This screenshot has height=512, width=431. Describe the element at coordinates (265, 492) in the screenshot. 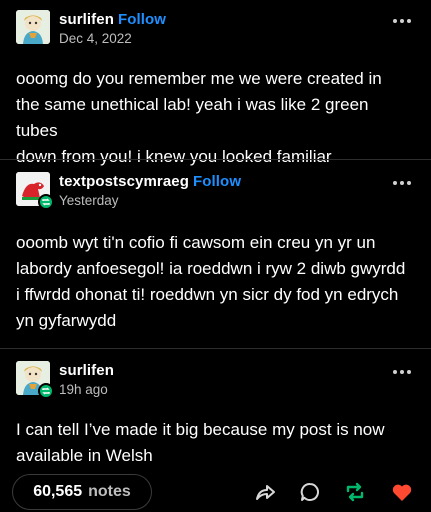

I see `share-icon` at that location.